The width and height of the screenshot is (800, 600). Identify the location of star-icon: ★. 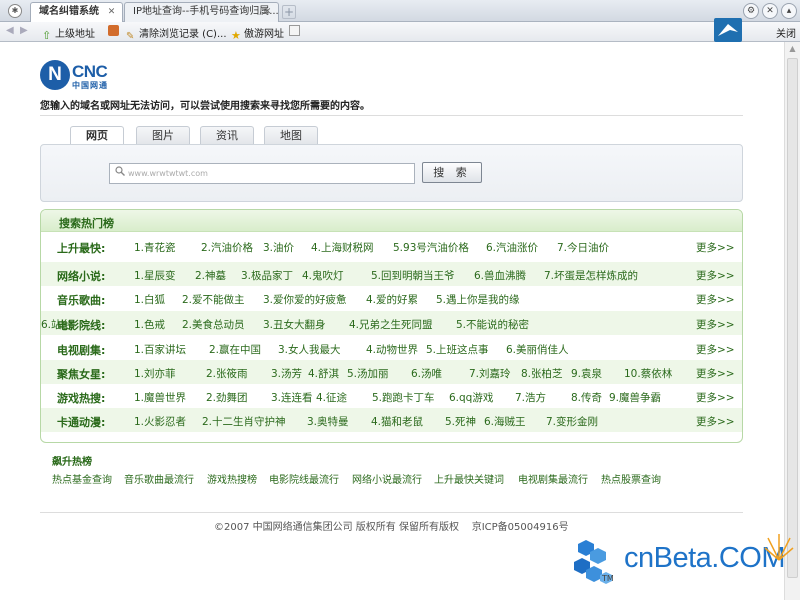
(236, 35).